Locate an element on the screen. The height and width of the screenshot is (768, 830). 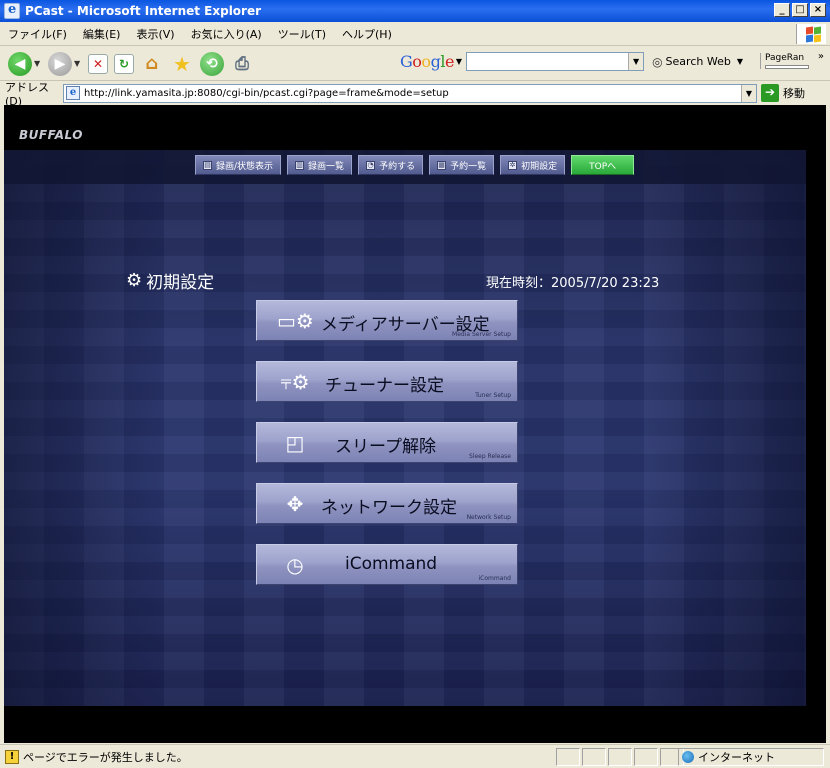
page-icon: e is located at coordinates (73, 93).